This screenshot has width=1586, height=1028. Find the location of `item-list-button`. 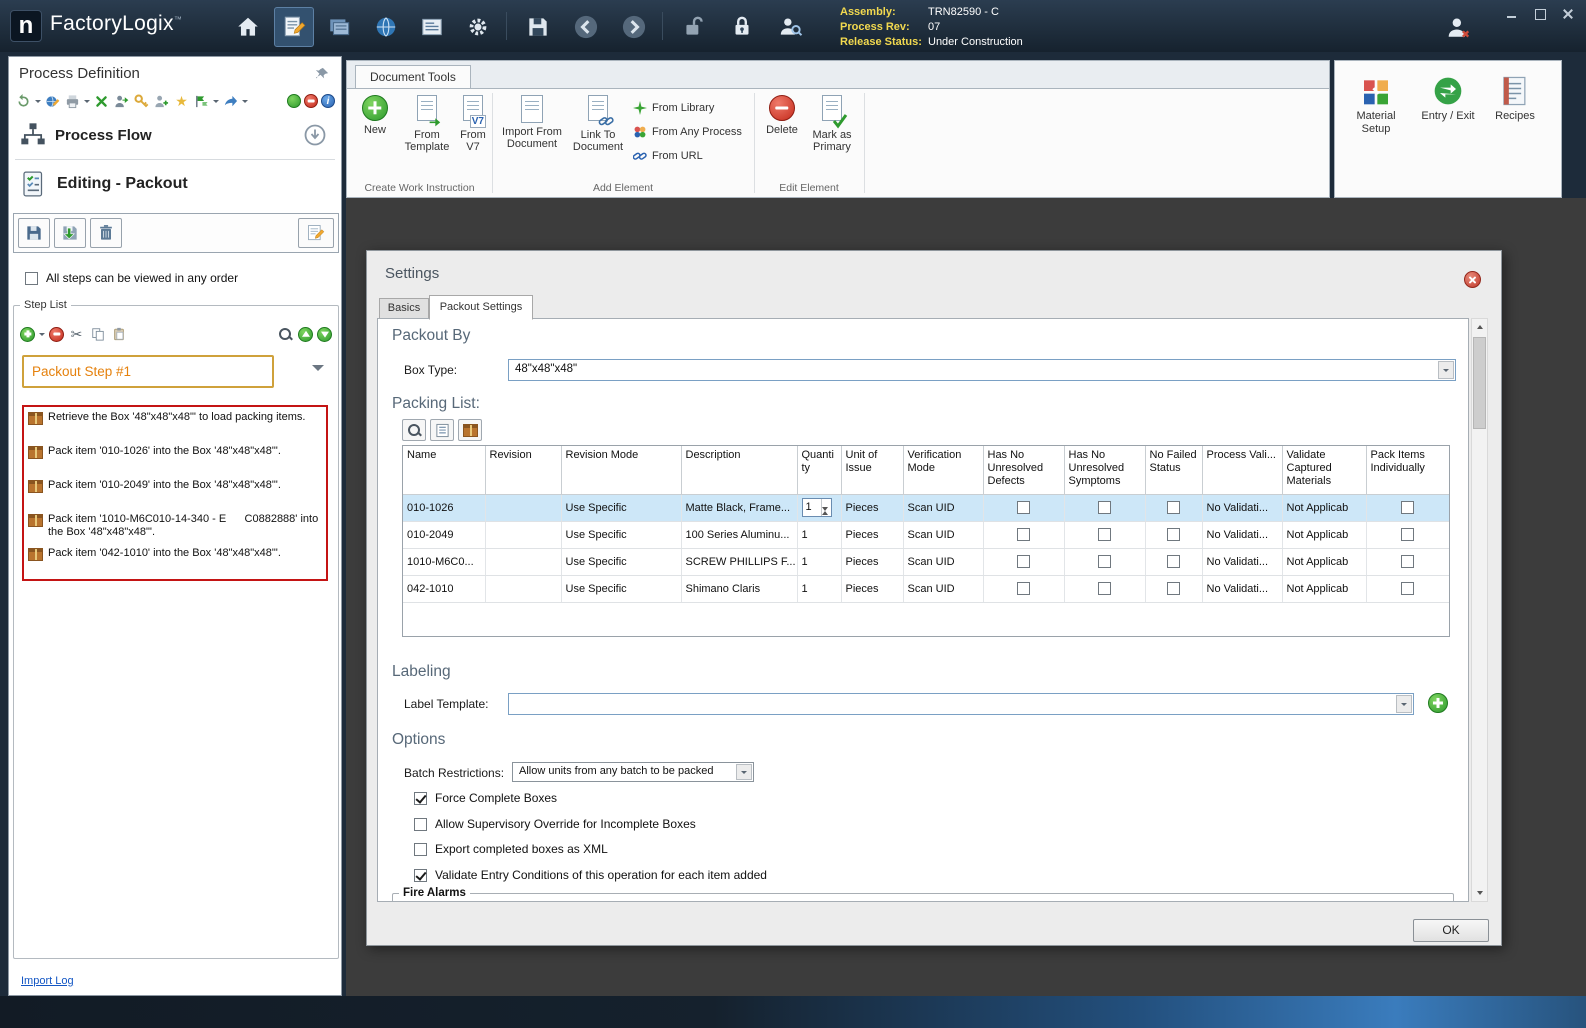

item-list-button is located at coordinates (442, 430).